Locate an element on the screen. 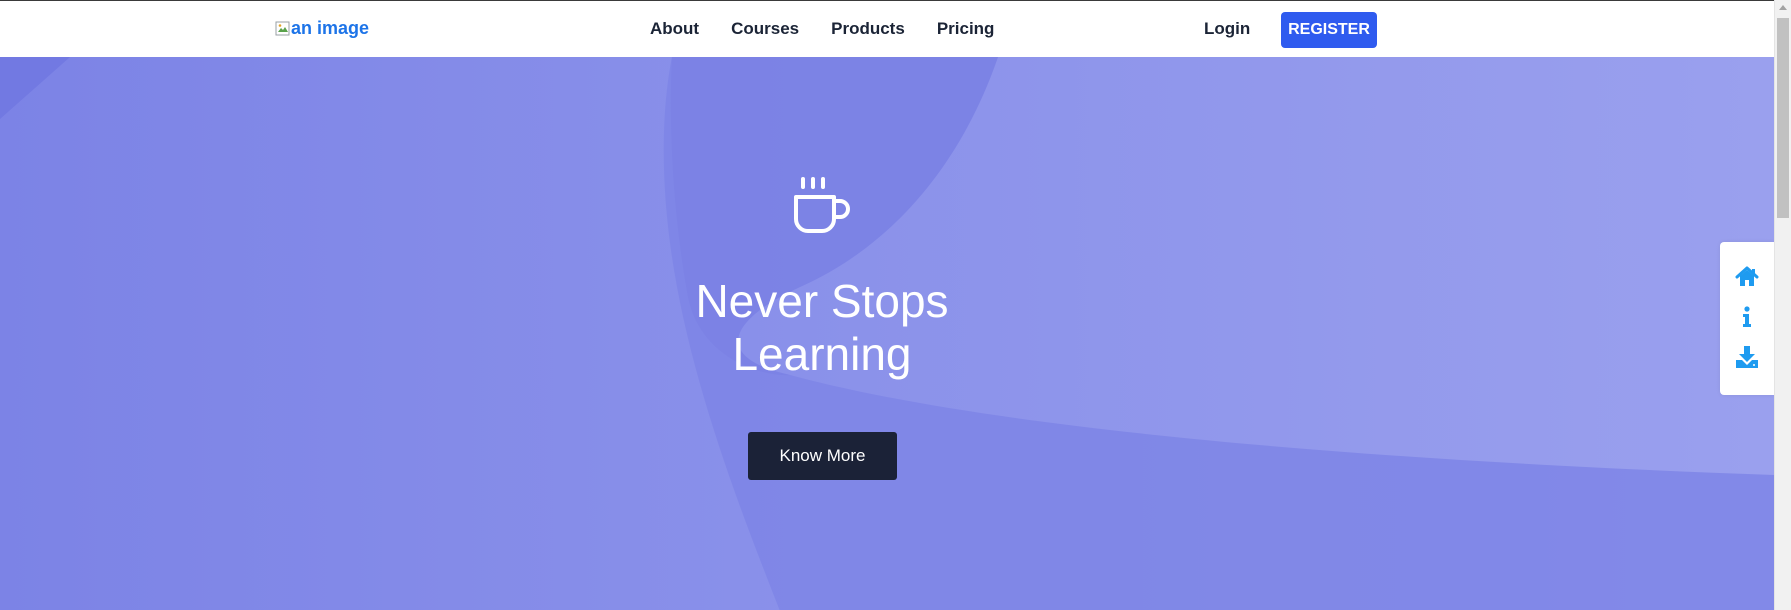 The width and height of the screenshot is (1791, 610). side-download-button is located at coordinates (1747, 357).